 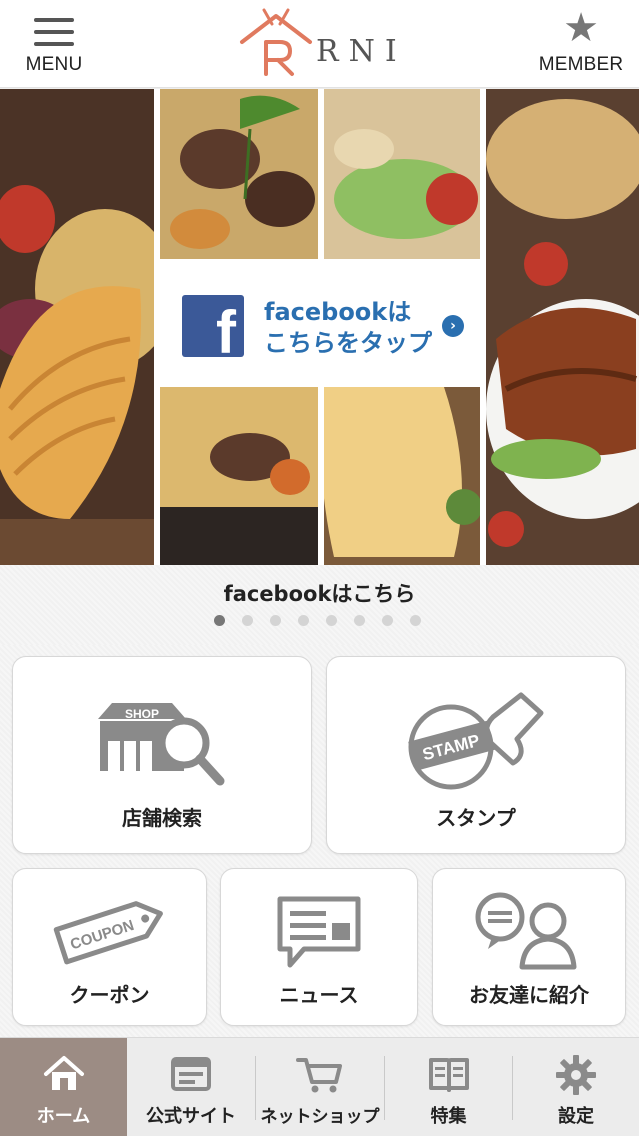 What do you see at coordinates (191, 1074) in the screenshot?
I see `browser-icon` at bounding box center [191, 1074].